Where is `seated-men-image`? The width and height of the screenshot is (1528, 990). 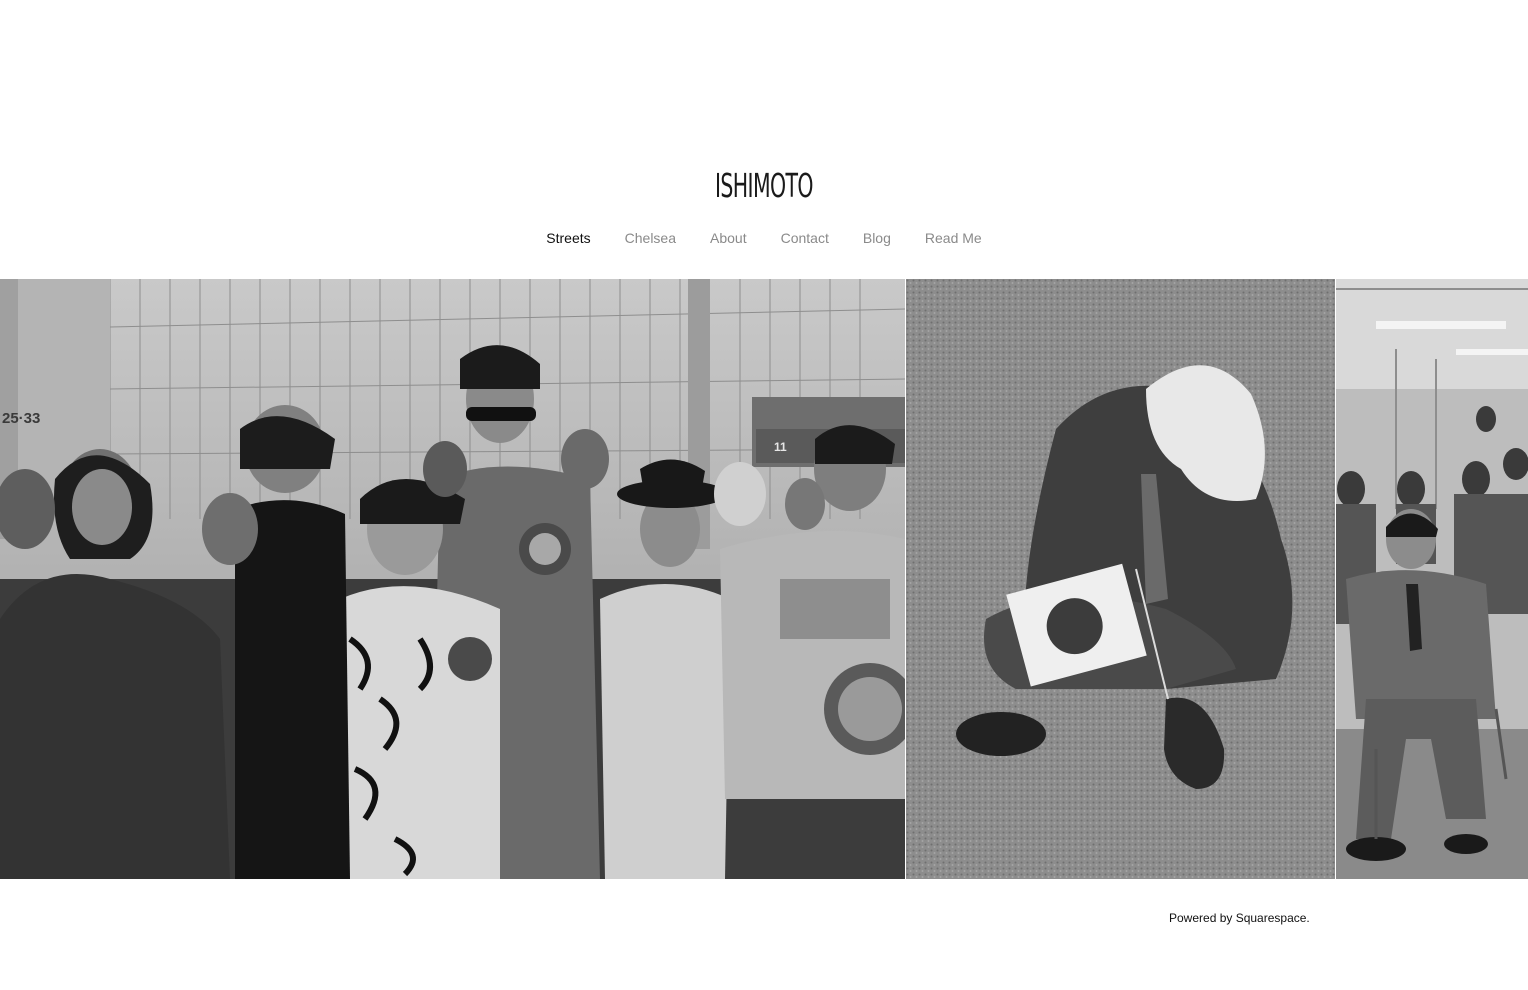 seated-men-image is located at coordinates (1432, 579).